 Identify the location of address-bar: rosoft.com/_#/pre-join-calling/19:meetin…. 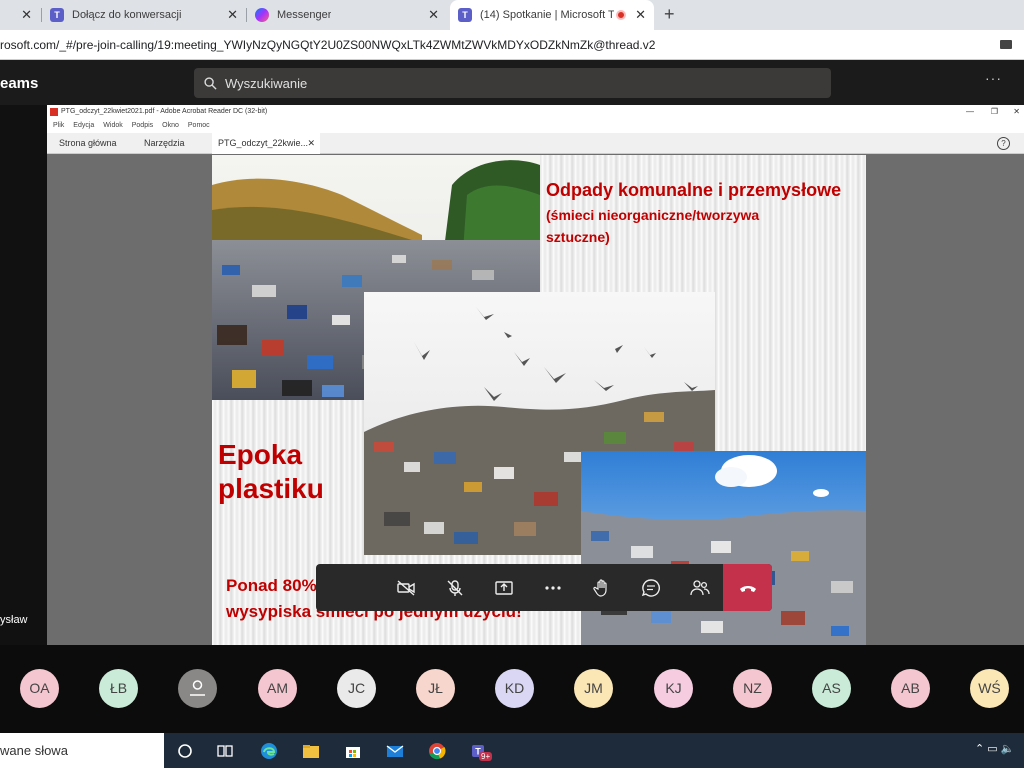
(512, 45).